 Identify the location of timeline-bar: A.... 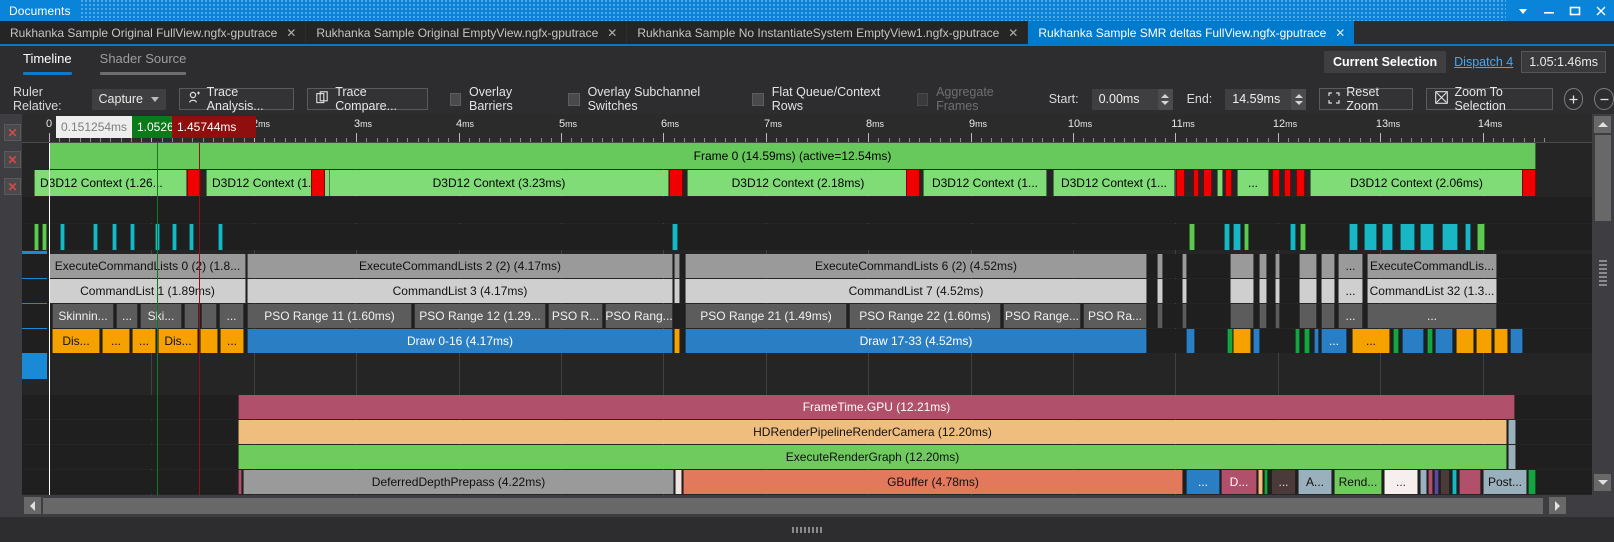
(1315, 482).